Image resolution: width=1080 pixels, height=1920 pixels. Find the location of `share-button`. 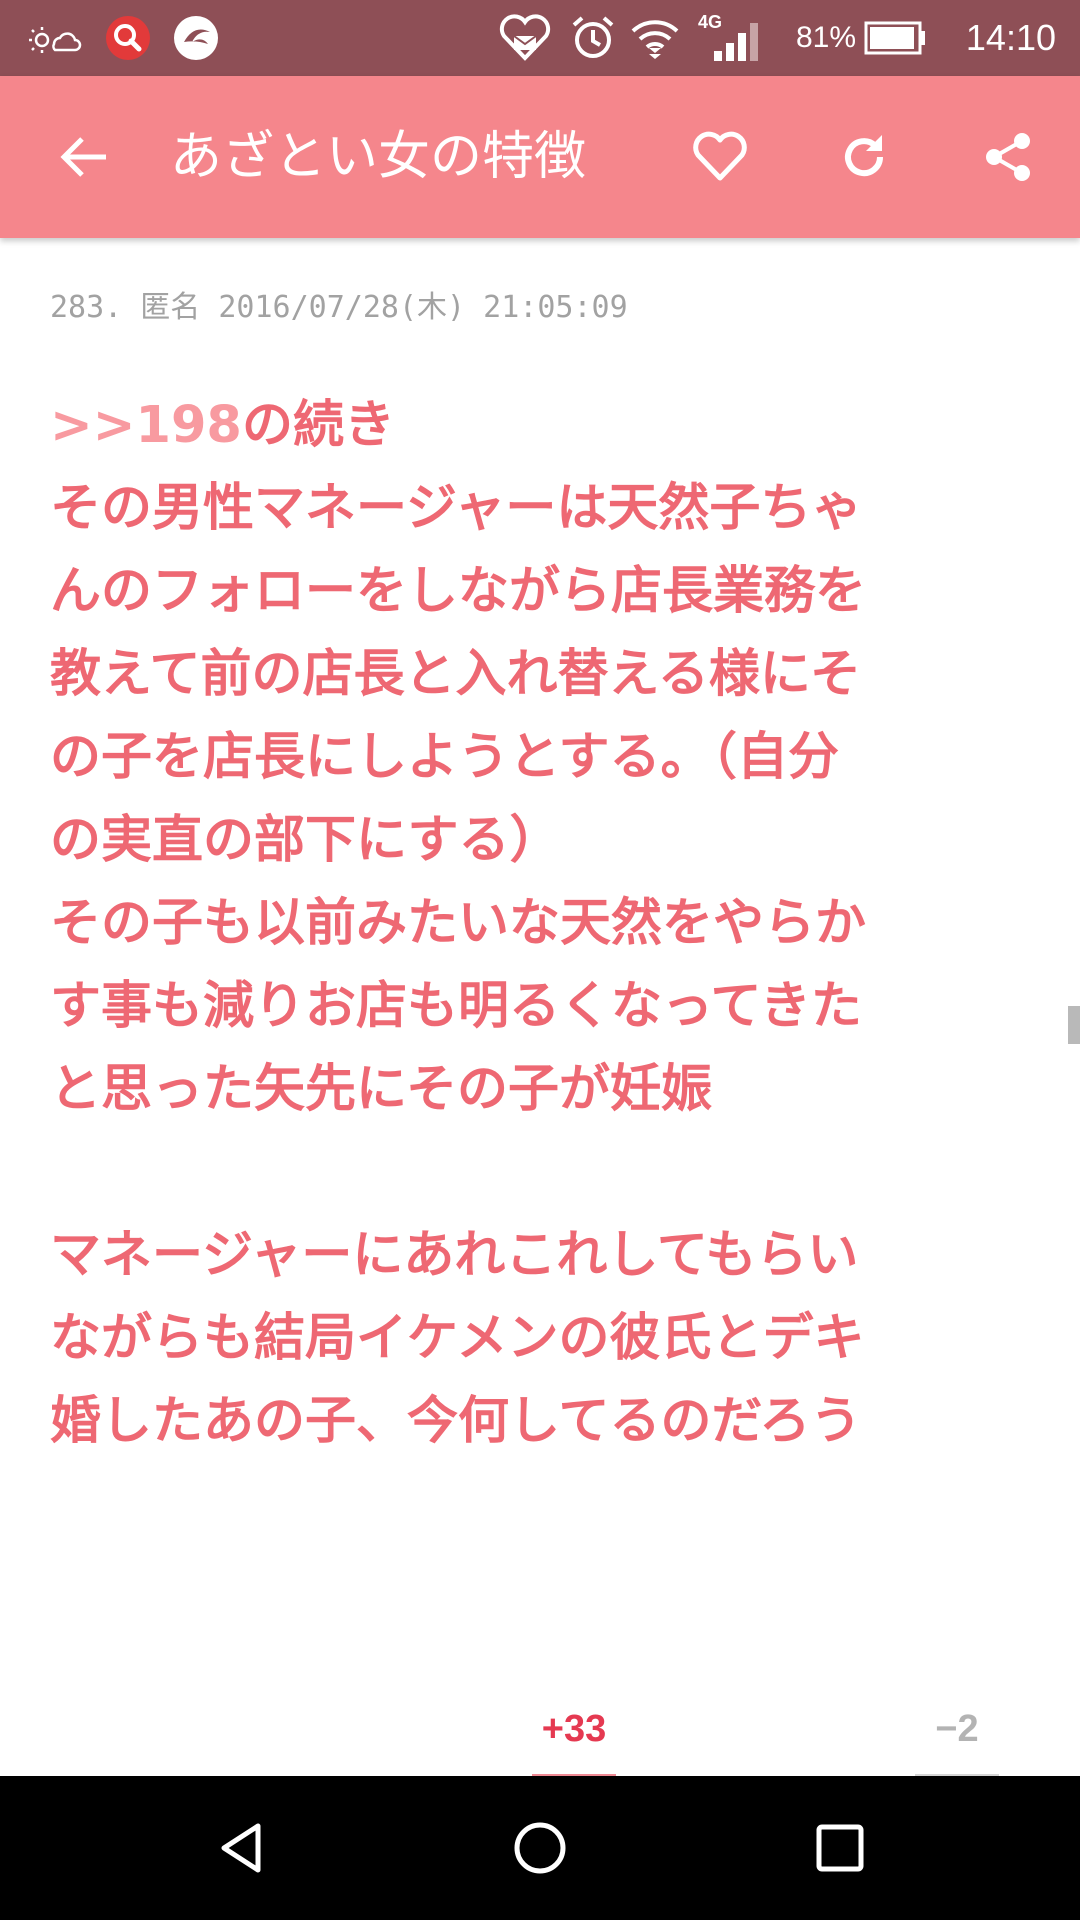

share-button is located at coordinates (1008, 157).